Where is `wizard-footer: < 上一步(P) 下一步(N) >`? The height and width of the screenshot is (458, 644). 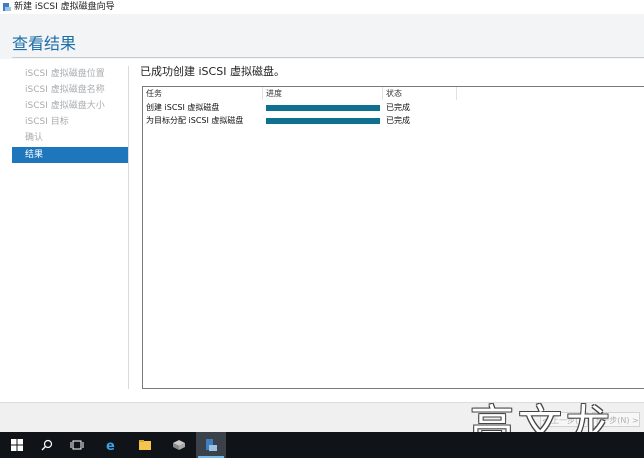
wizard-footer: < 上一步(P) 下一步(N) > is located at coordinates (322, 417).